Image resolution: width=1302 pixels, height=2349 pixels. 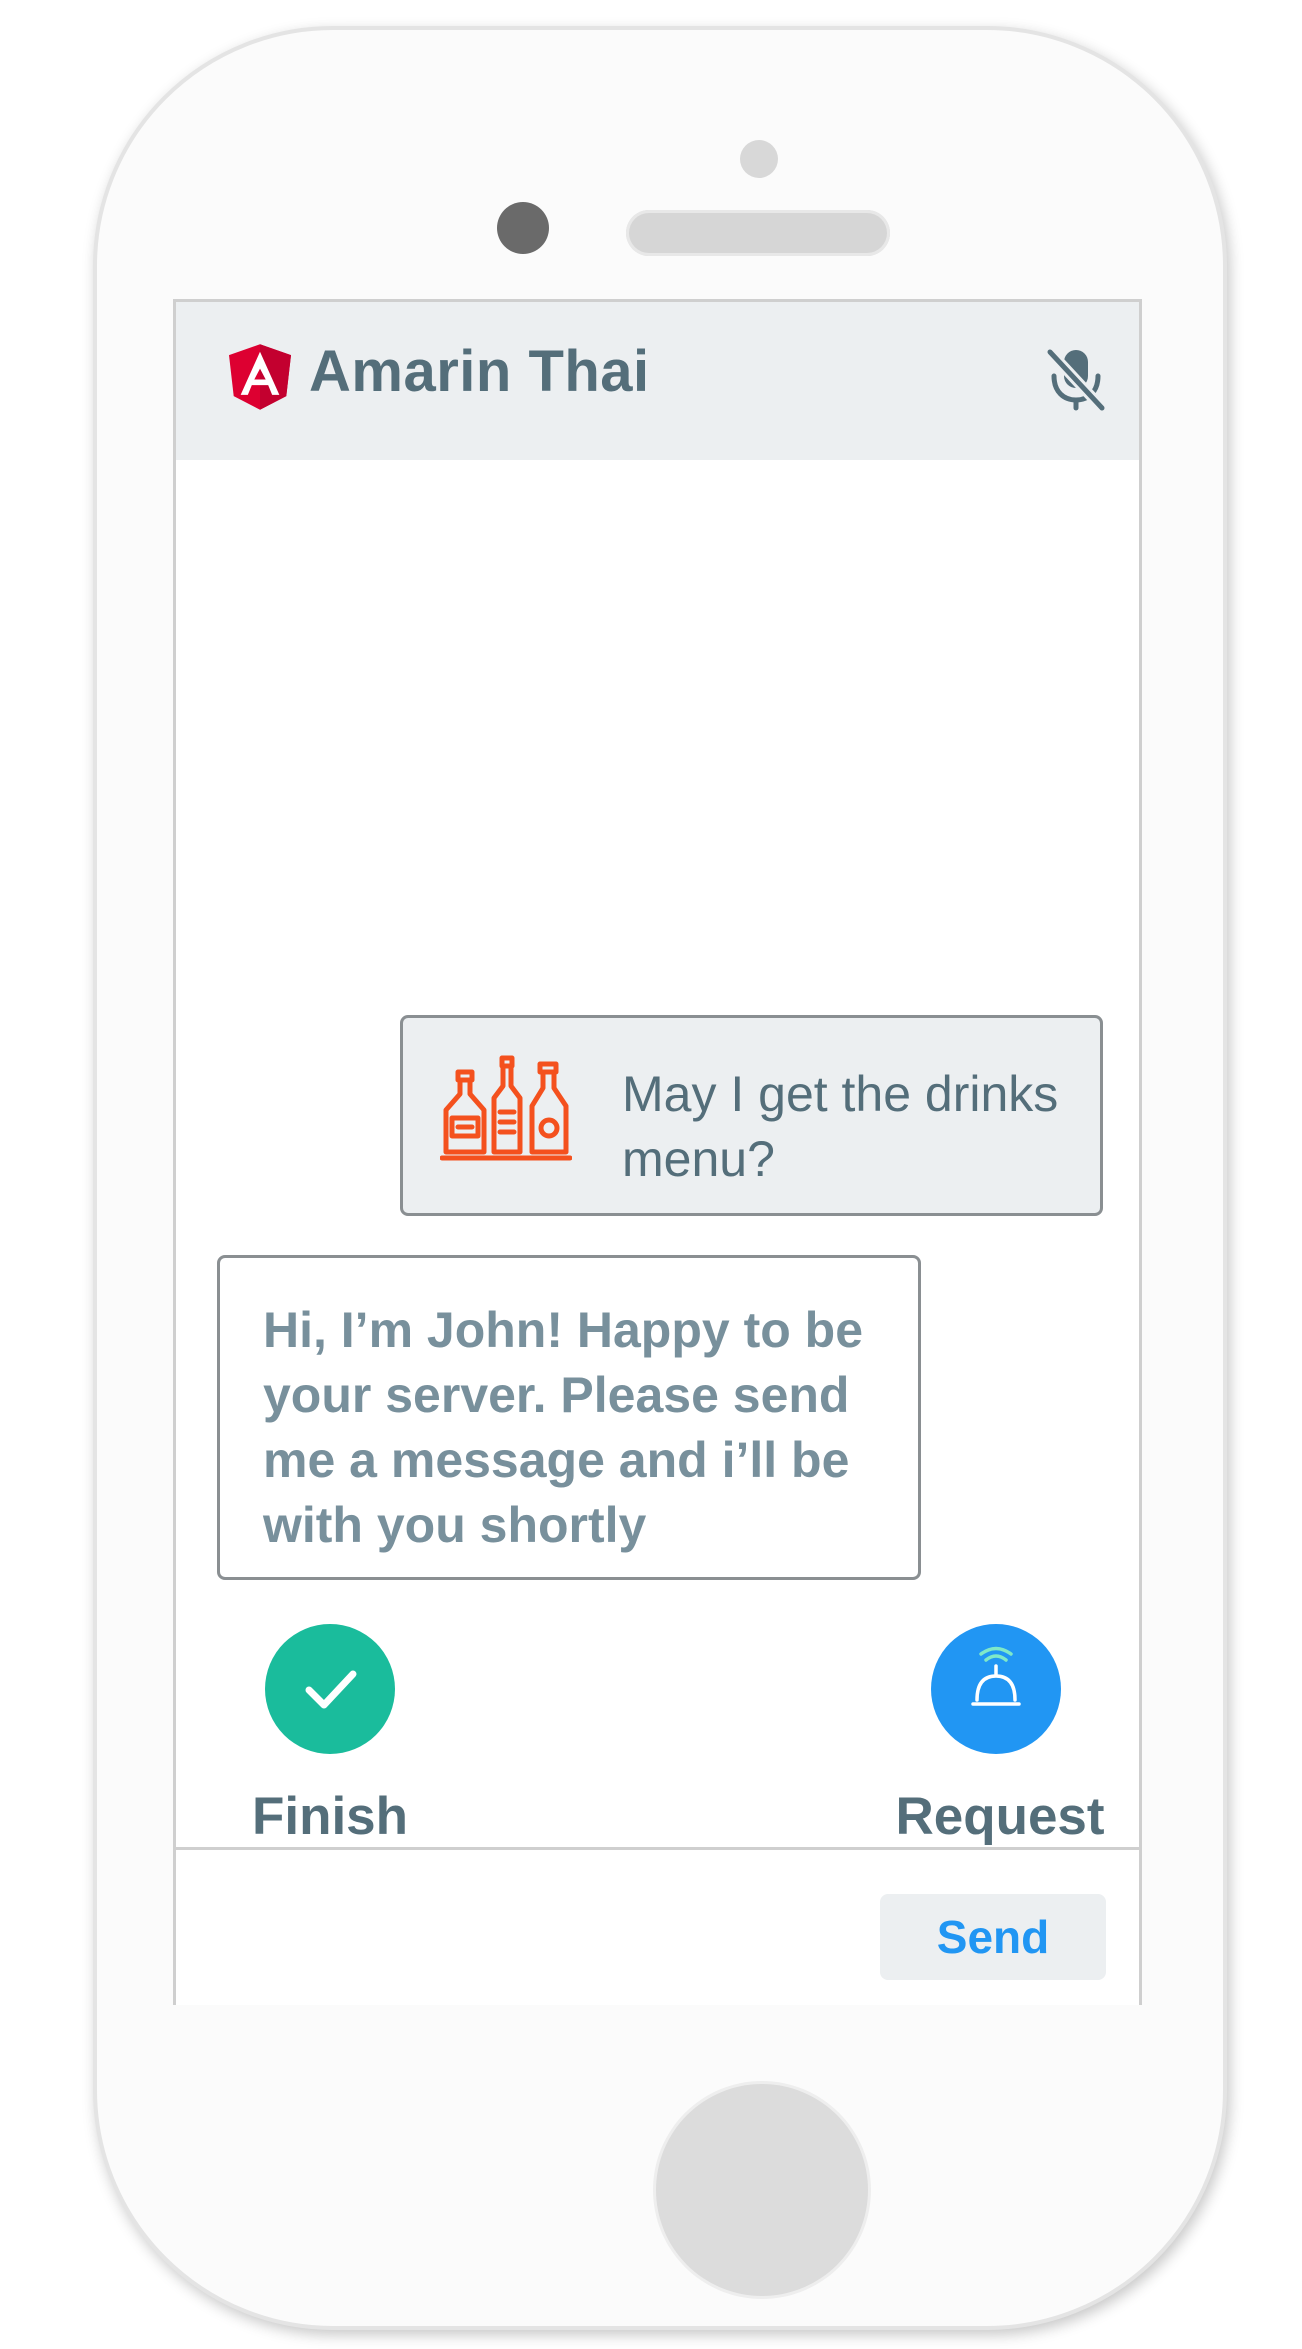 I want to click on phone-camera, so click(x=523, y=228).